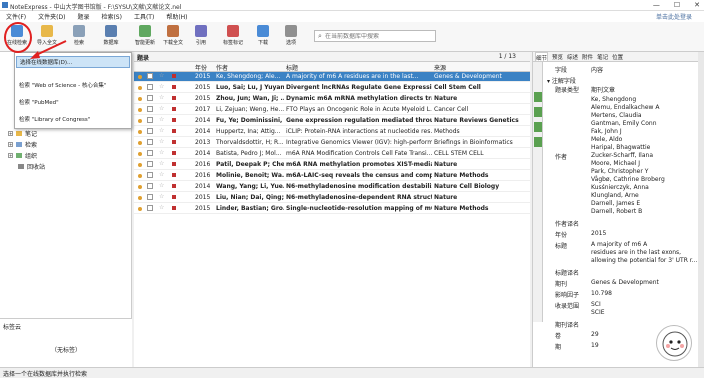 The width and height of the screenshot is (704, 378). I want to click on field-label: 期, so click(558, 347).